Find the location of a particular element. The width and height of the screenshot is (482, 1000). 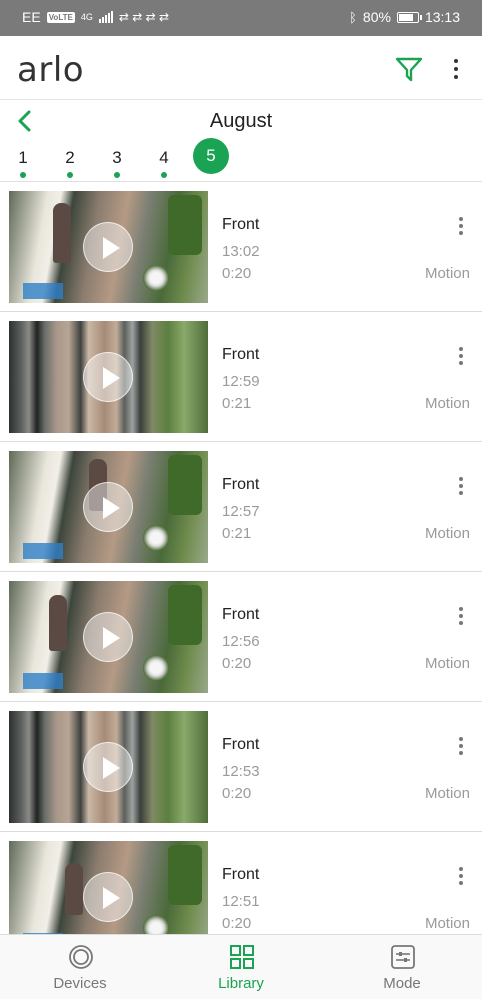

tab-devices: Devices is located at coordinates (80, 967).